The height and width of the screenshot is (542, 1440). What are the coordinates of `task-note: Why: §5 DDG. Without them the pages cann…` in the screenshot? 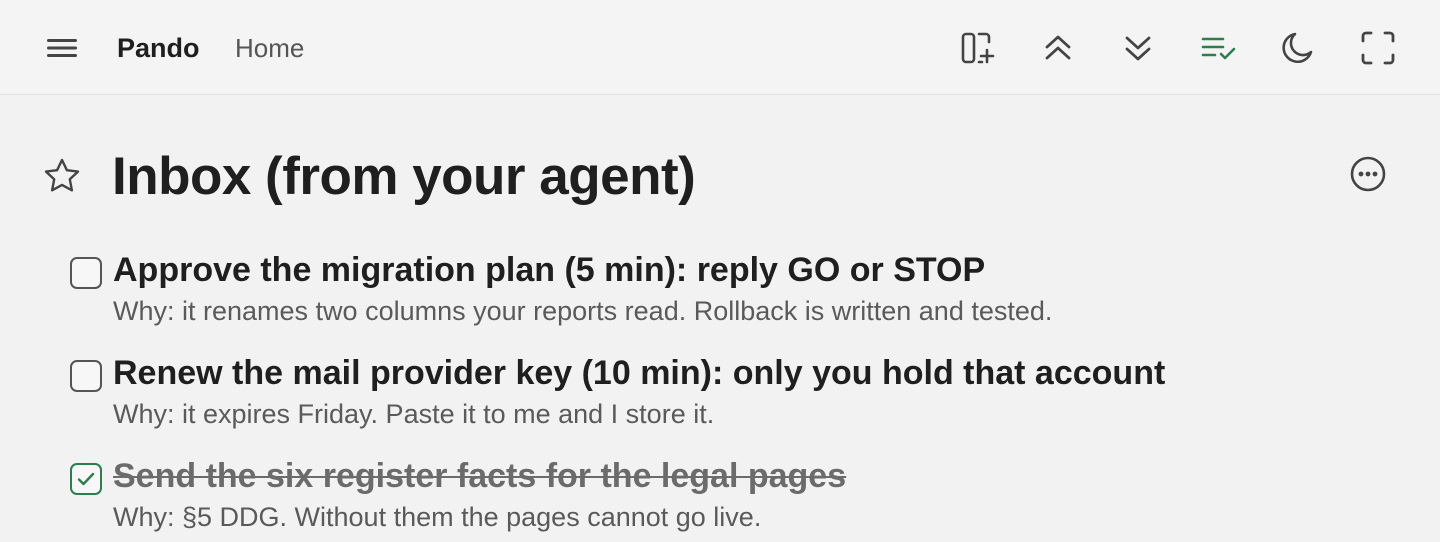 It's located at (437, 517).